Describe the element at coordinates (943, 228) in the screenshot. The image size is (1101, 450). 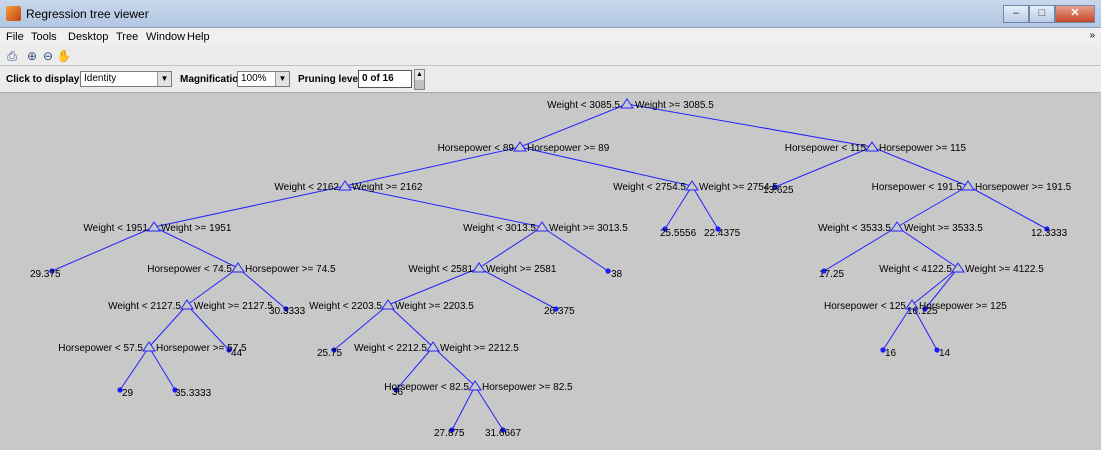
I see `split-8-right-label: Weight >= 3533.5` at that location.